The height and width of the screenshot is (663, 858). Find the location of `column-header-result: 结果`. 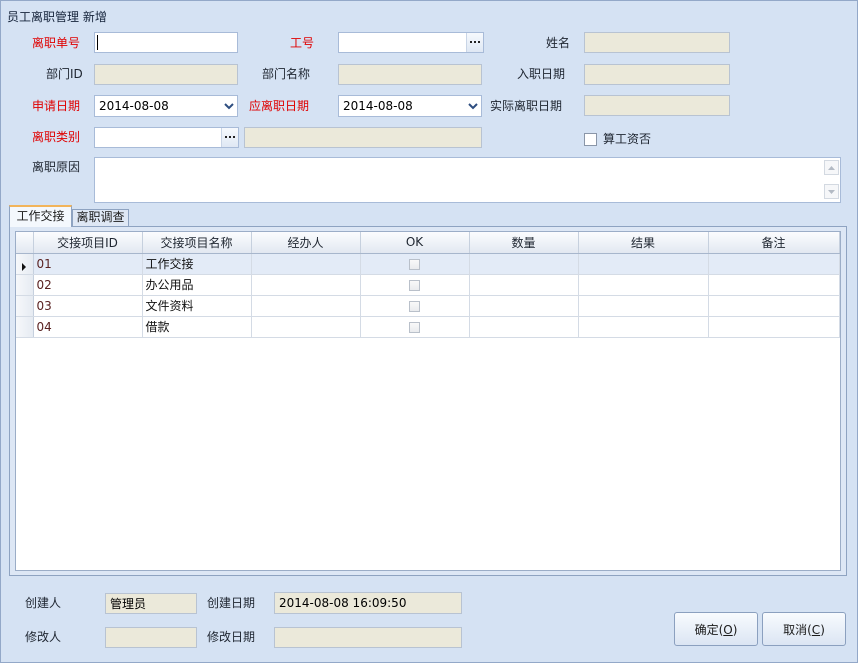

column-header-result: 结果 is located at coordinates (643, 243).